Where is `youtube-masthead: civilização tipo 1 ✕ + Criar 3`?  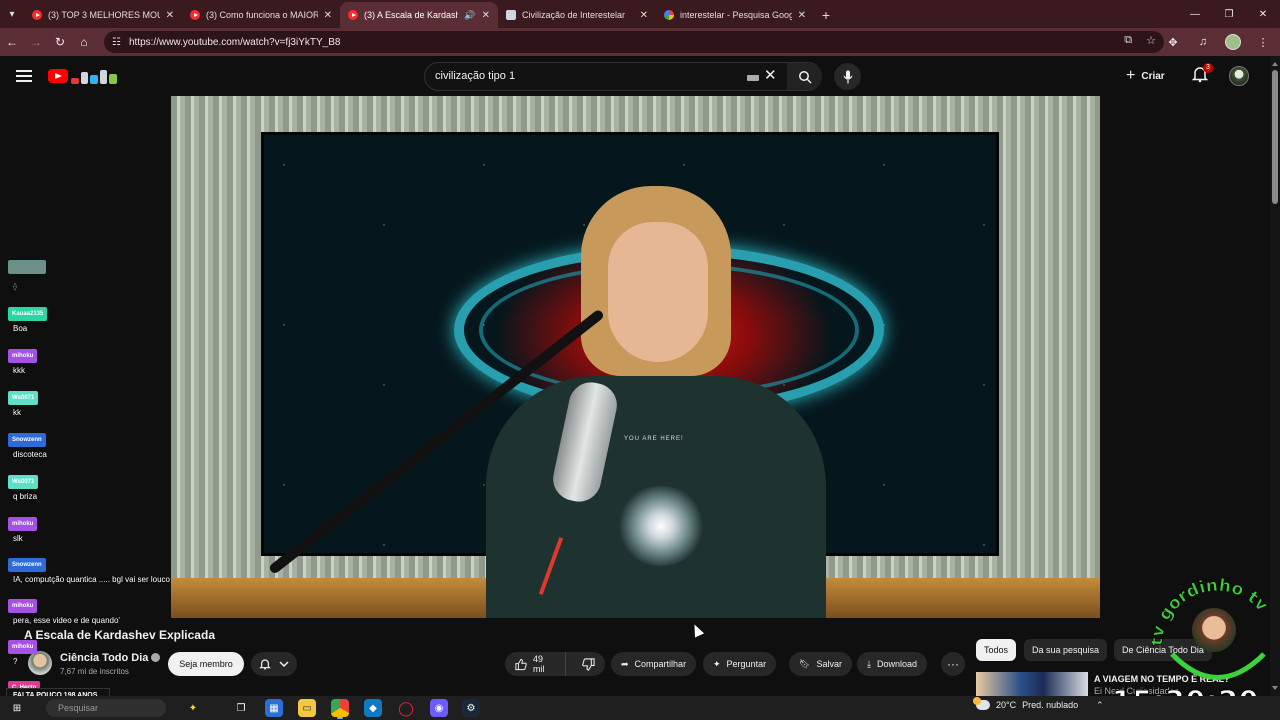
youtube-masthead: civilização tipo 1 ✕ + Criar 3 is located at coordinates (635, 76).